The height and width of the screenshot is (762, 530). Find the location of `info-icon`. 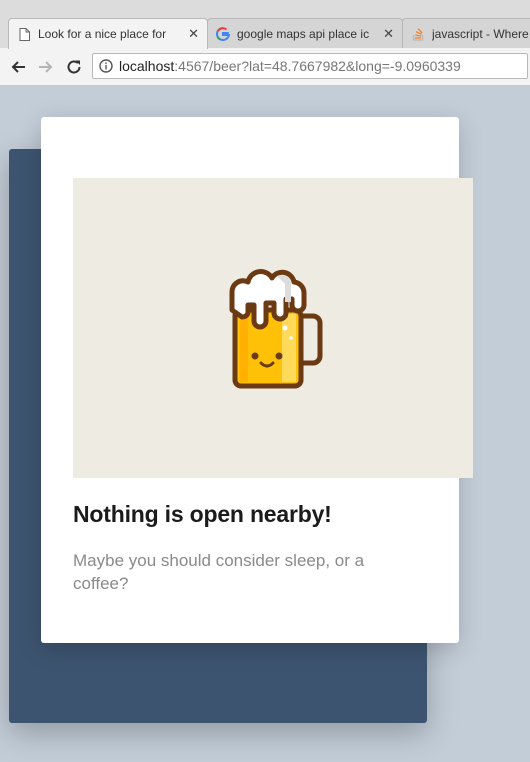

info-icon is located at coordinates (106, 66).